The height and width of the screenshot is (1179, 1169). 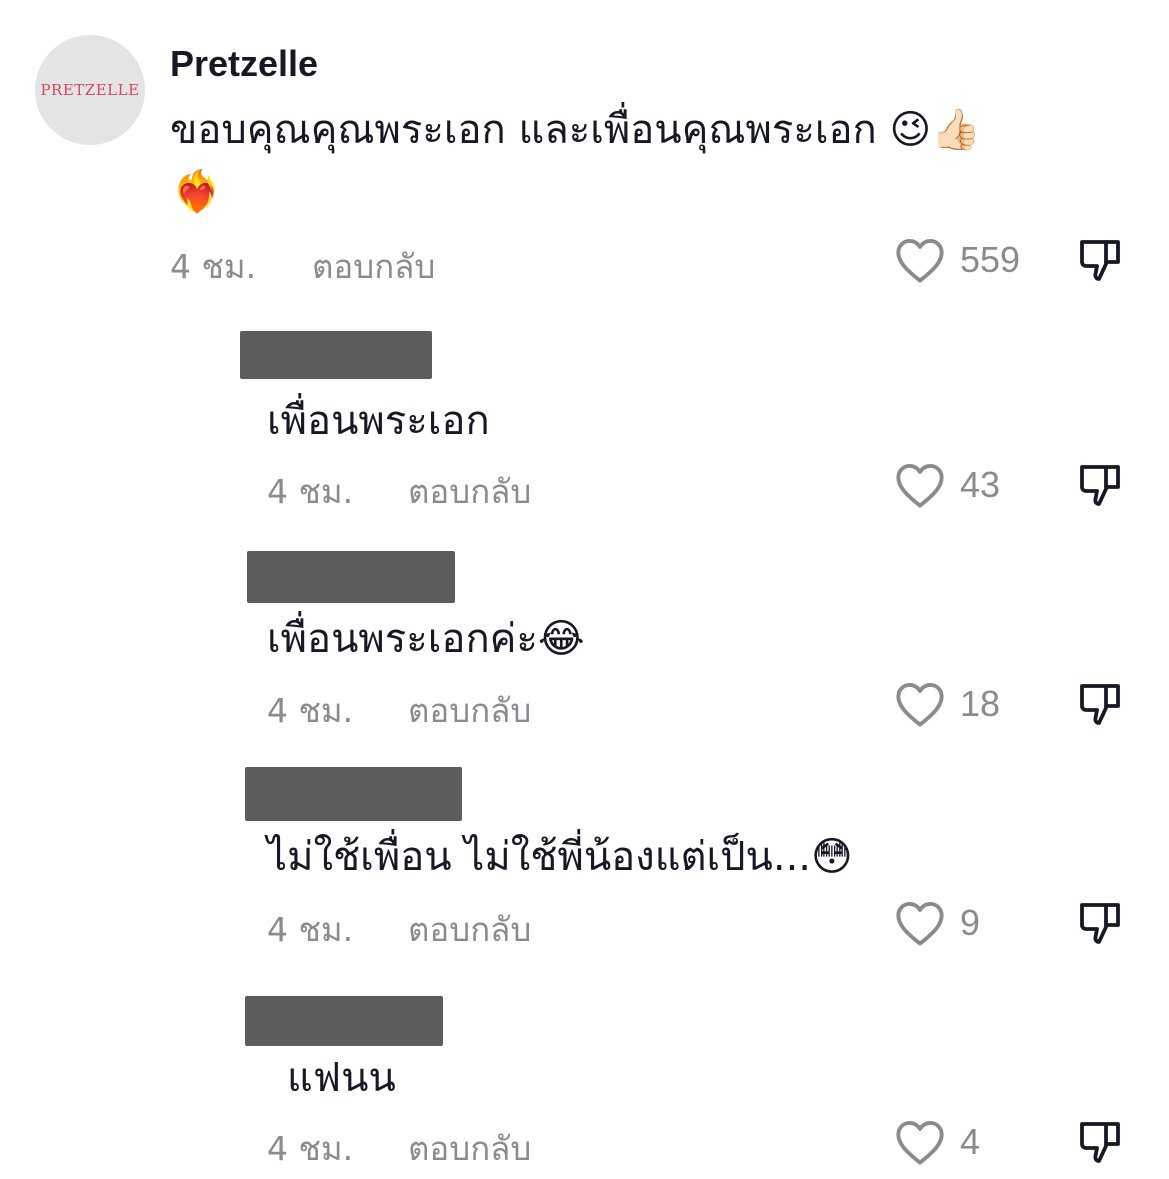 I want to click on like-button: 9, so click(x=937, y=923).